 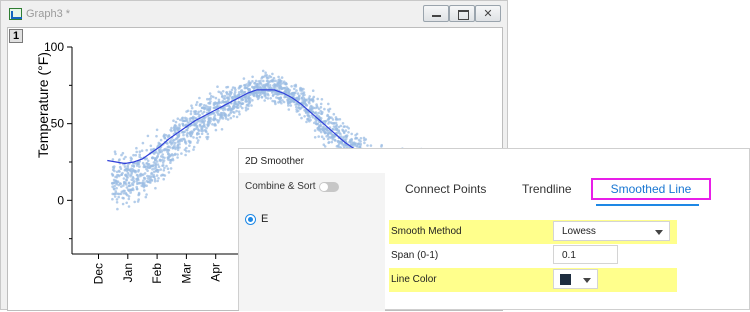 What do you see at coordinates (488, 13) in the screenshot?
I see `close-button: ✕` at bounding box center [488, 13].